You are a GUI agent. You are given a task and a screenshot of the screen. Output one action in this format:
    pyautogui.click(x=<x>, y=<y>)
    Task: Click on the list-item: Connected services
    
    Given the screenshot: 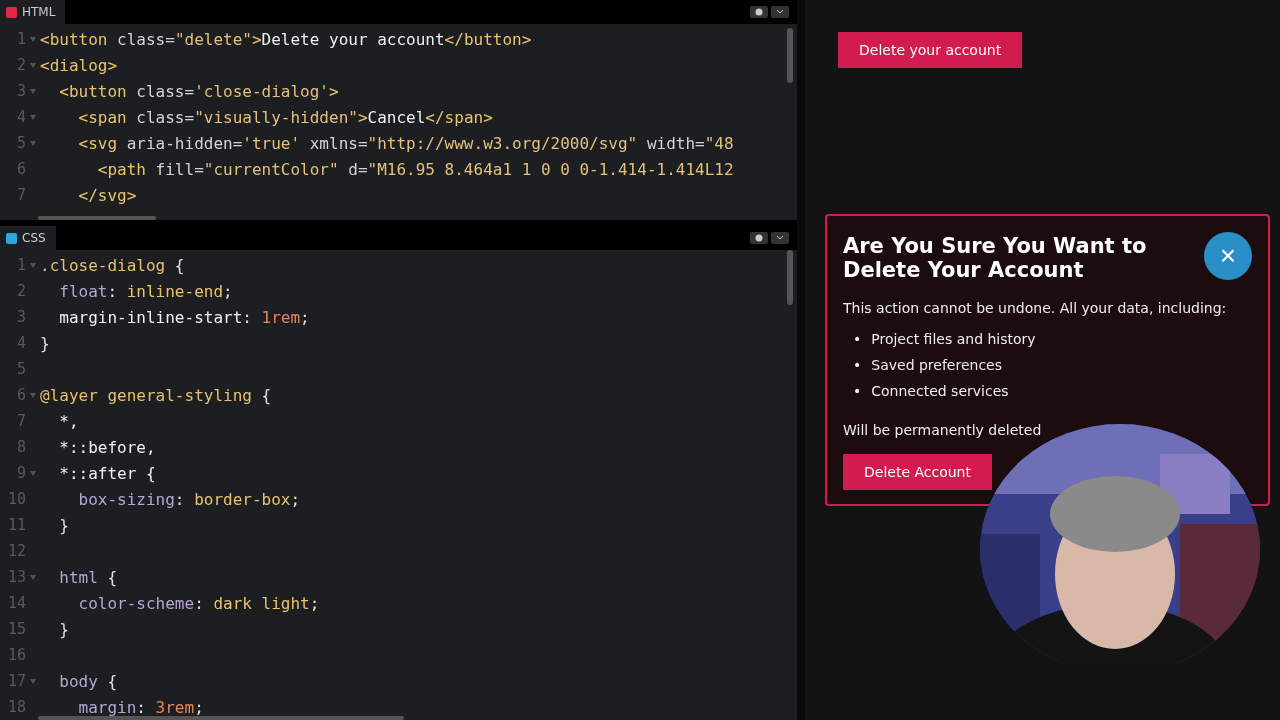 What is the action you would take?
    pyautogui.click(x=940, y=391)
    